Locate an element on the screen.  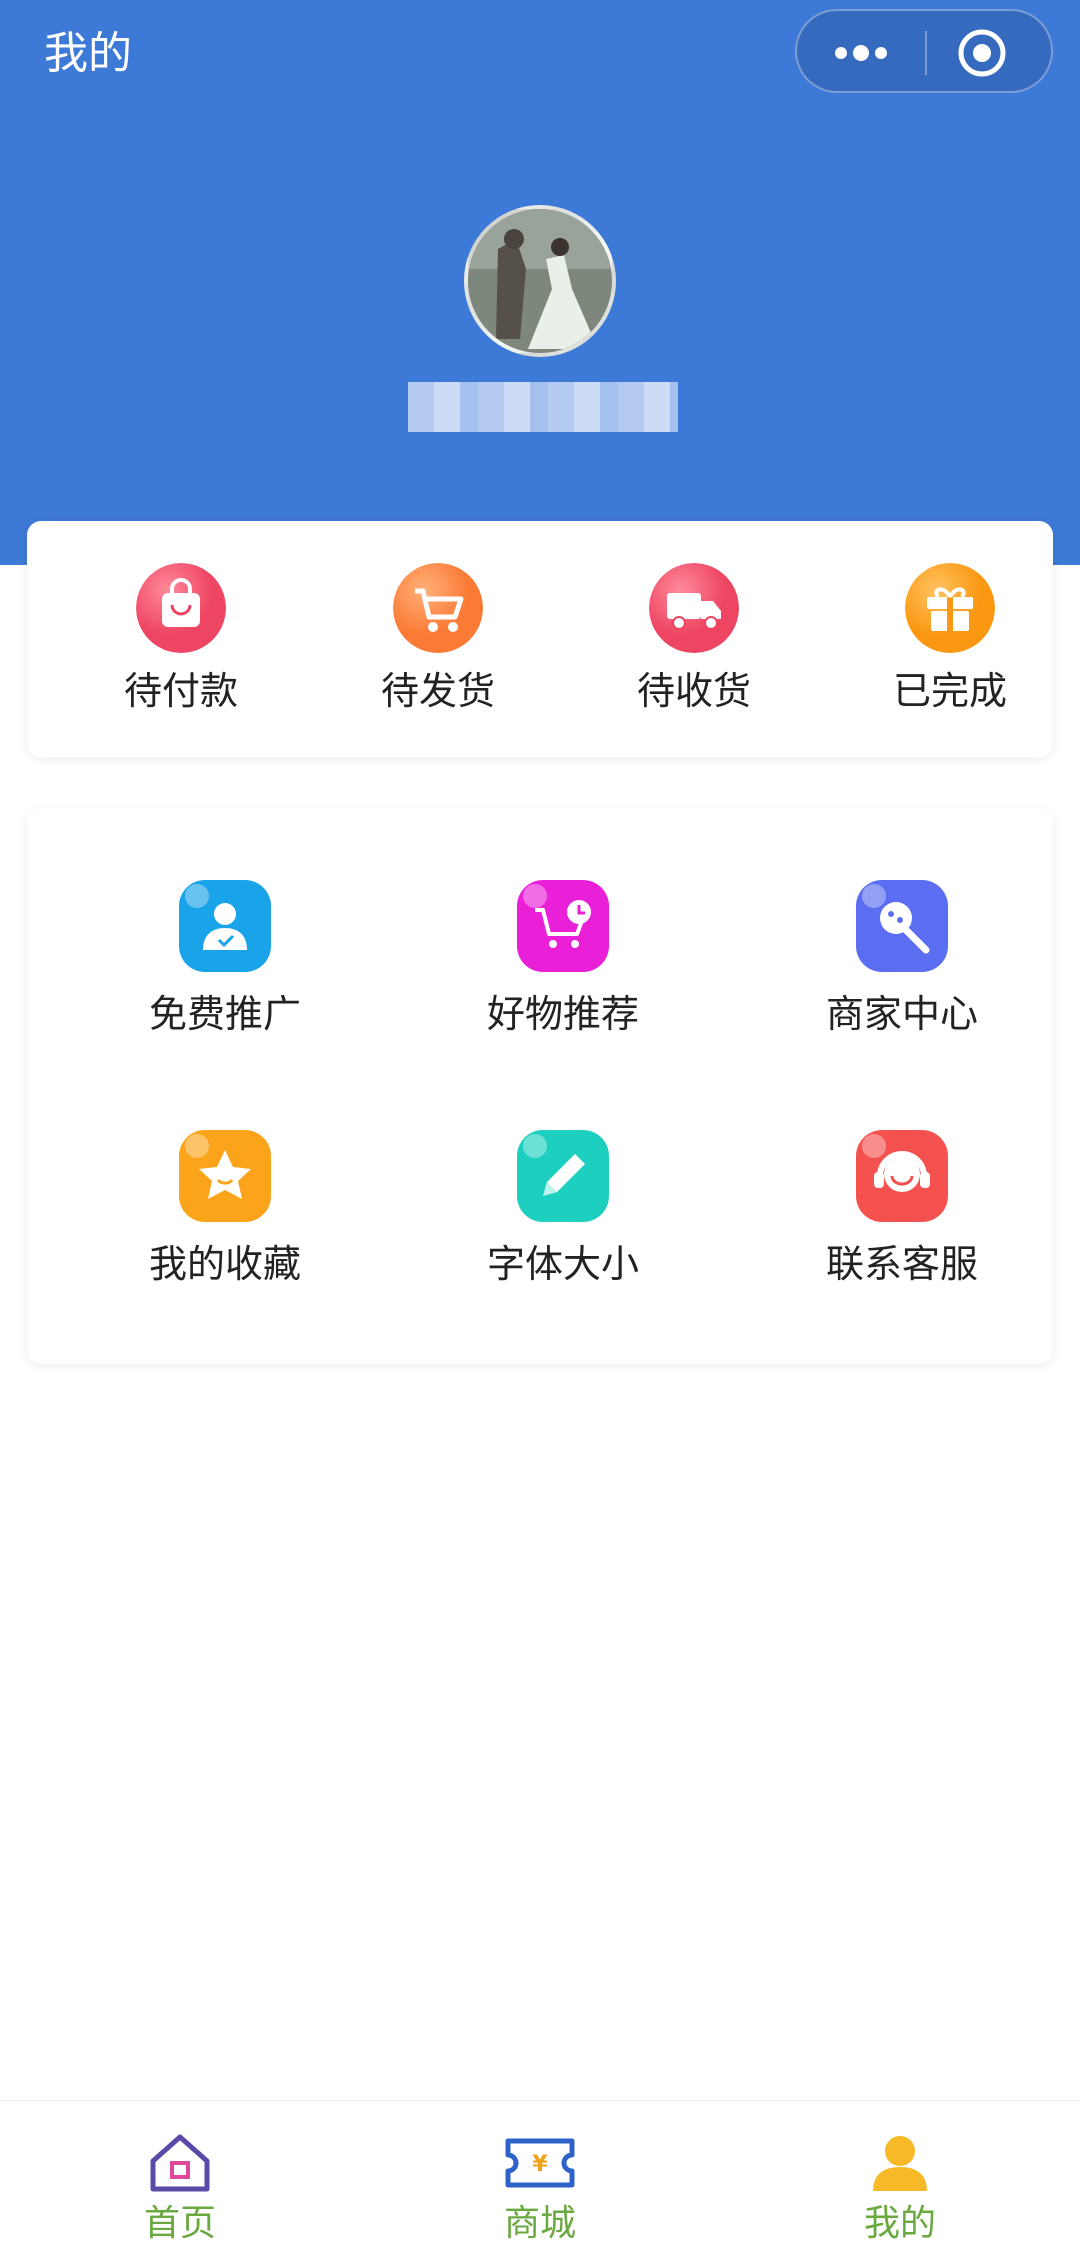
pencil-icon is located at coordinates (563, 1176).